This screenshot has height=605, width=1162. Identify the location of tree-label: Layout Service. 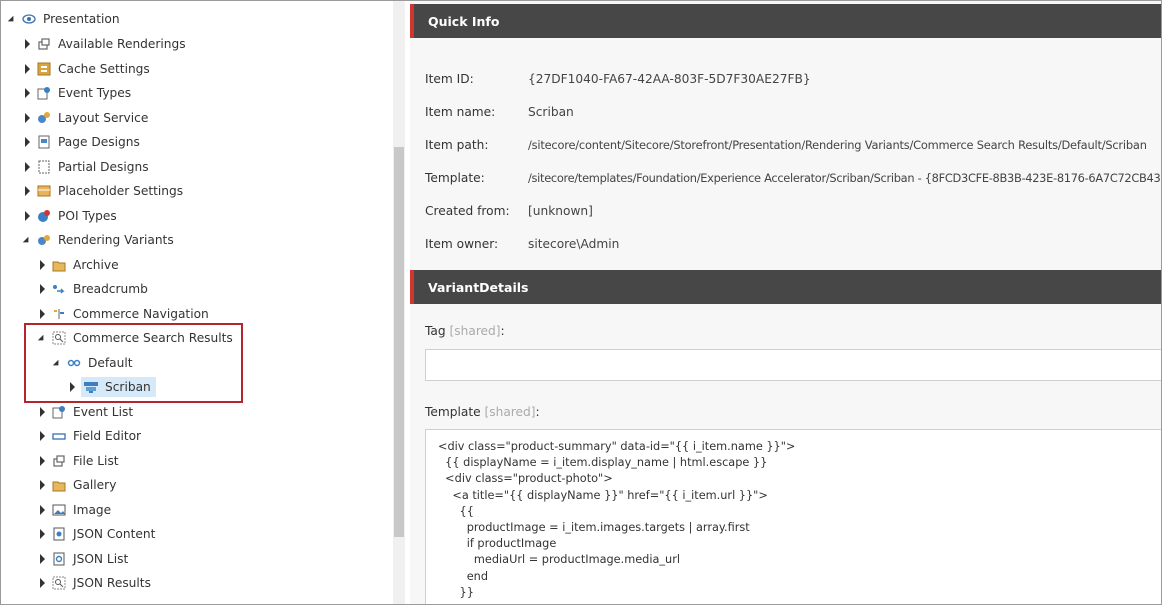
(103, 118).